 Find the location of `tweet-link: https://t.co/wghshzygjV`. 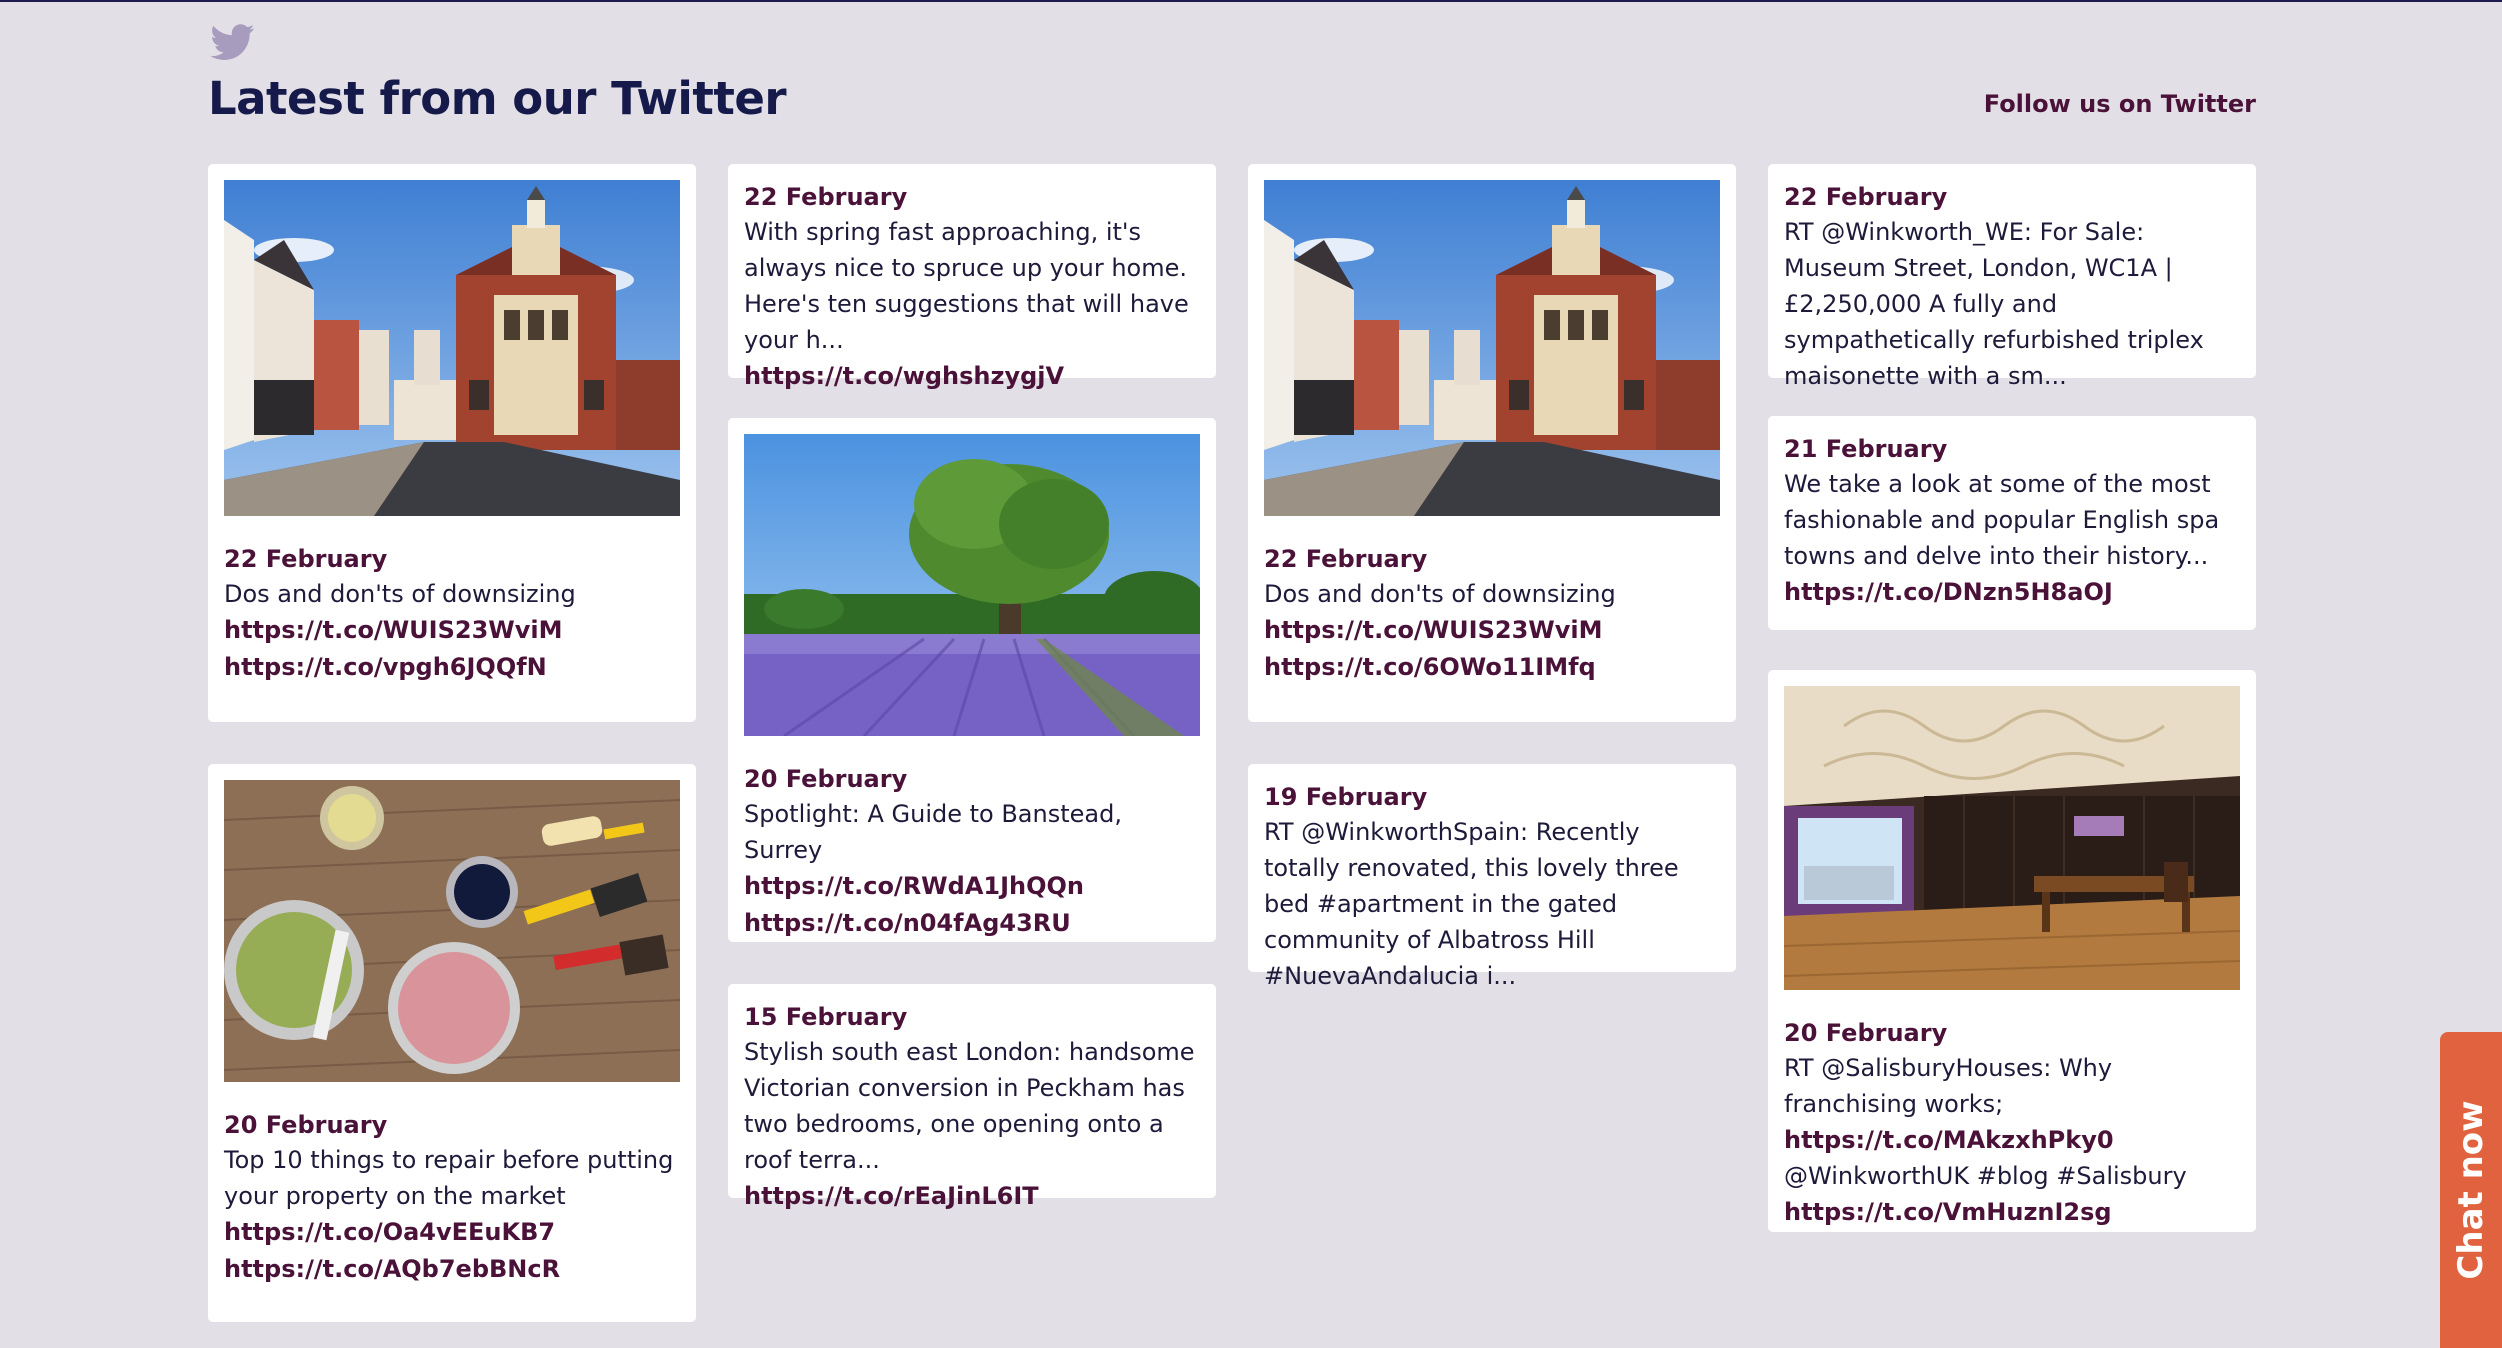

tweet-link: https://t.co/wghshzygjV is located at coordinates (972, 376).